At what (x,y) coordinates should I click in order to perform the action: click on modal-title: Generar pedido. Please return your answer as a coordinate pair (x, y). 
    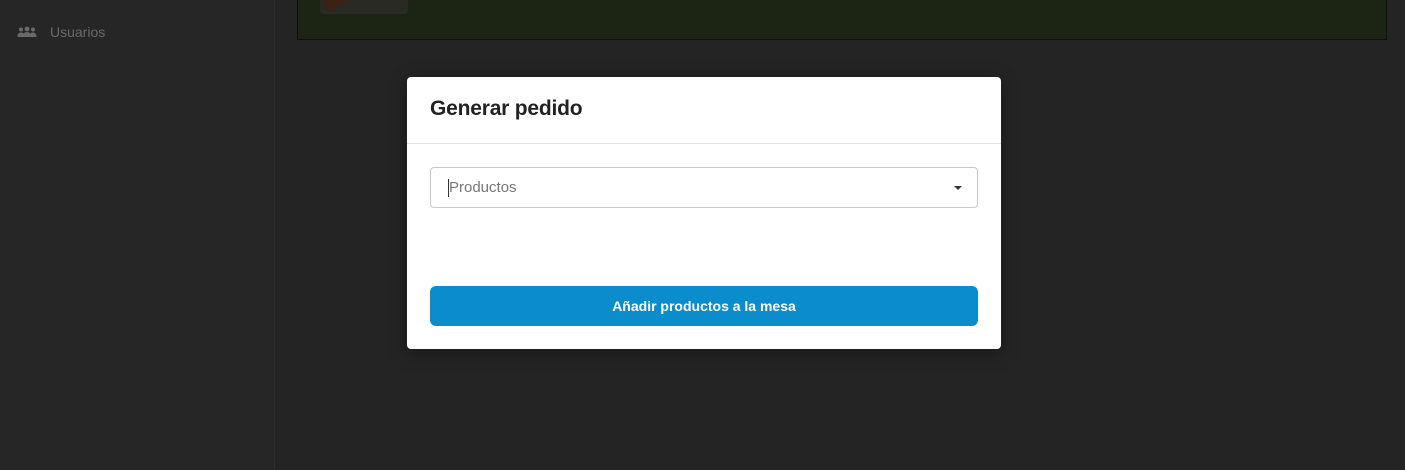
    Looking at the image, I should click on (506, 108).